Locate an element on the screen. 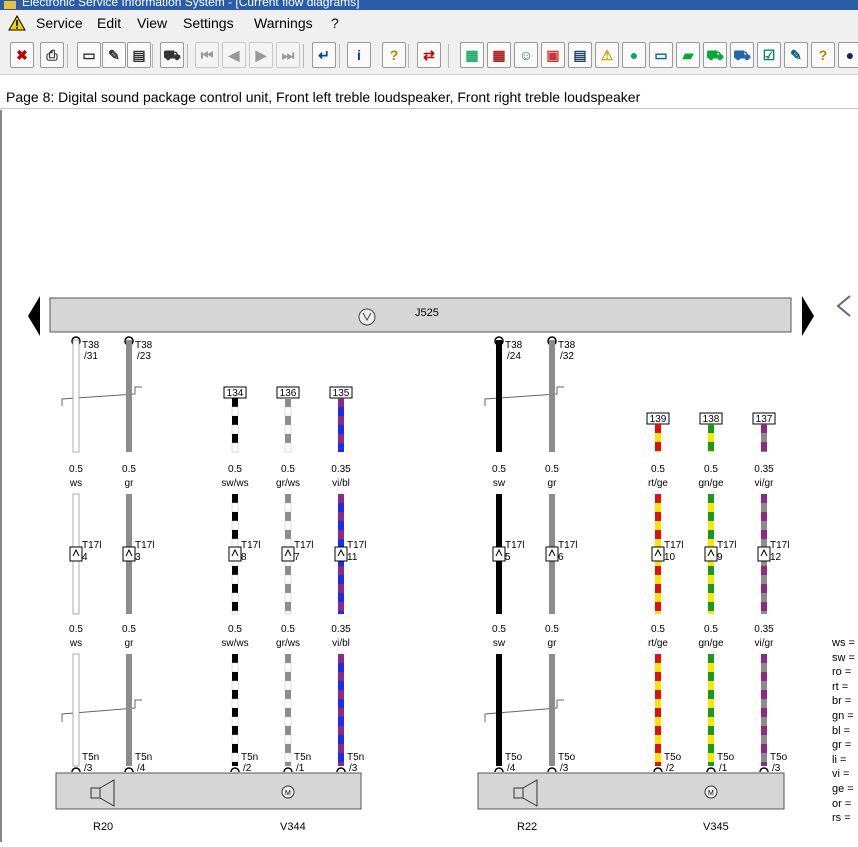  notes-icon: ▤ is located at coordinates (139, 55).